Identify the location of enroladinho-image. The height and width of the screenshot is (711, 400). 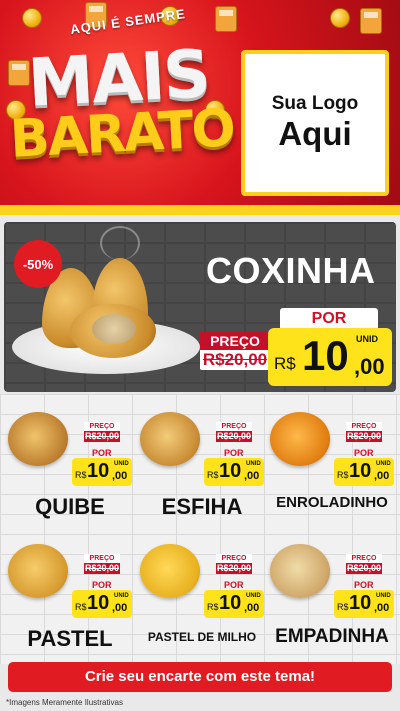
(300, 439).